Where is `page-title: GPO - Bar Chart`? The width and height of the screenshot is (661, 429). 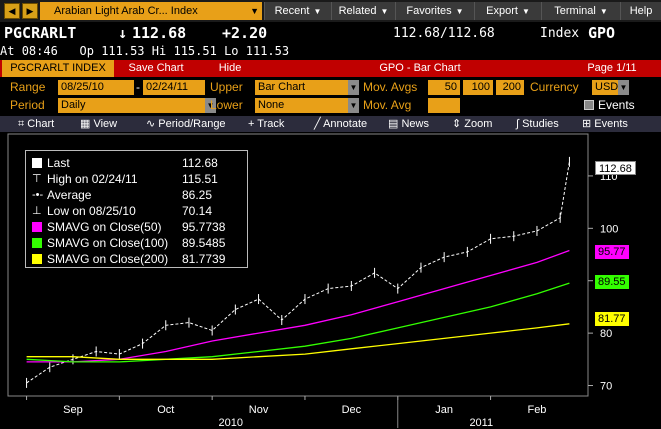 page-title: GPO - Bar Chart is located at coordinates (420, 68).